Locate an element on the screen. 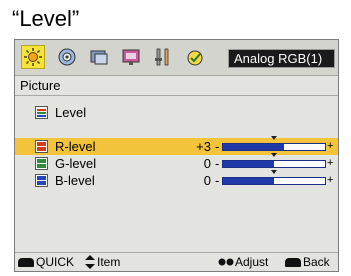  g-level-slider-fill is located at coordinates (248, 164).